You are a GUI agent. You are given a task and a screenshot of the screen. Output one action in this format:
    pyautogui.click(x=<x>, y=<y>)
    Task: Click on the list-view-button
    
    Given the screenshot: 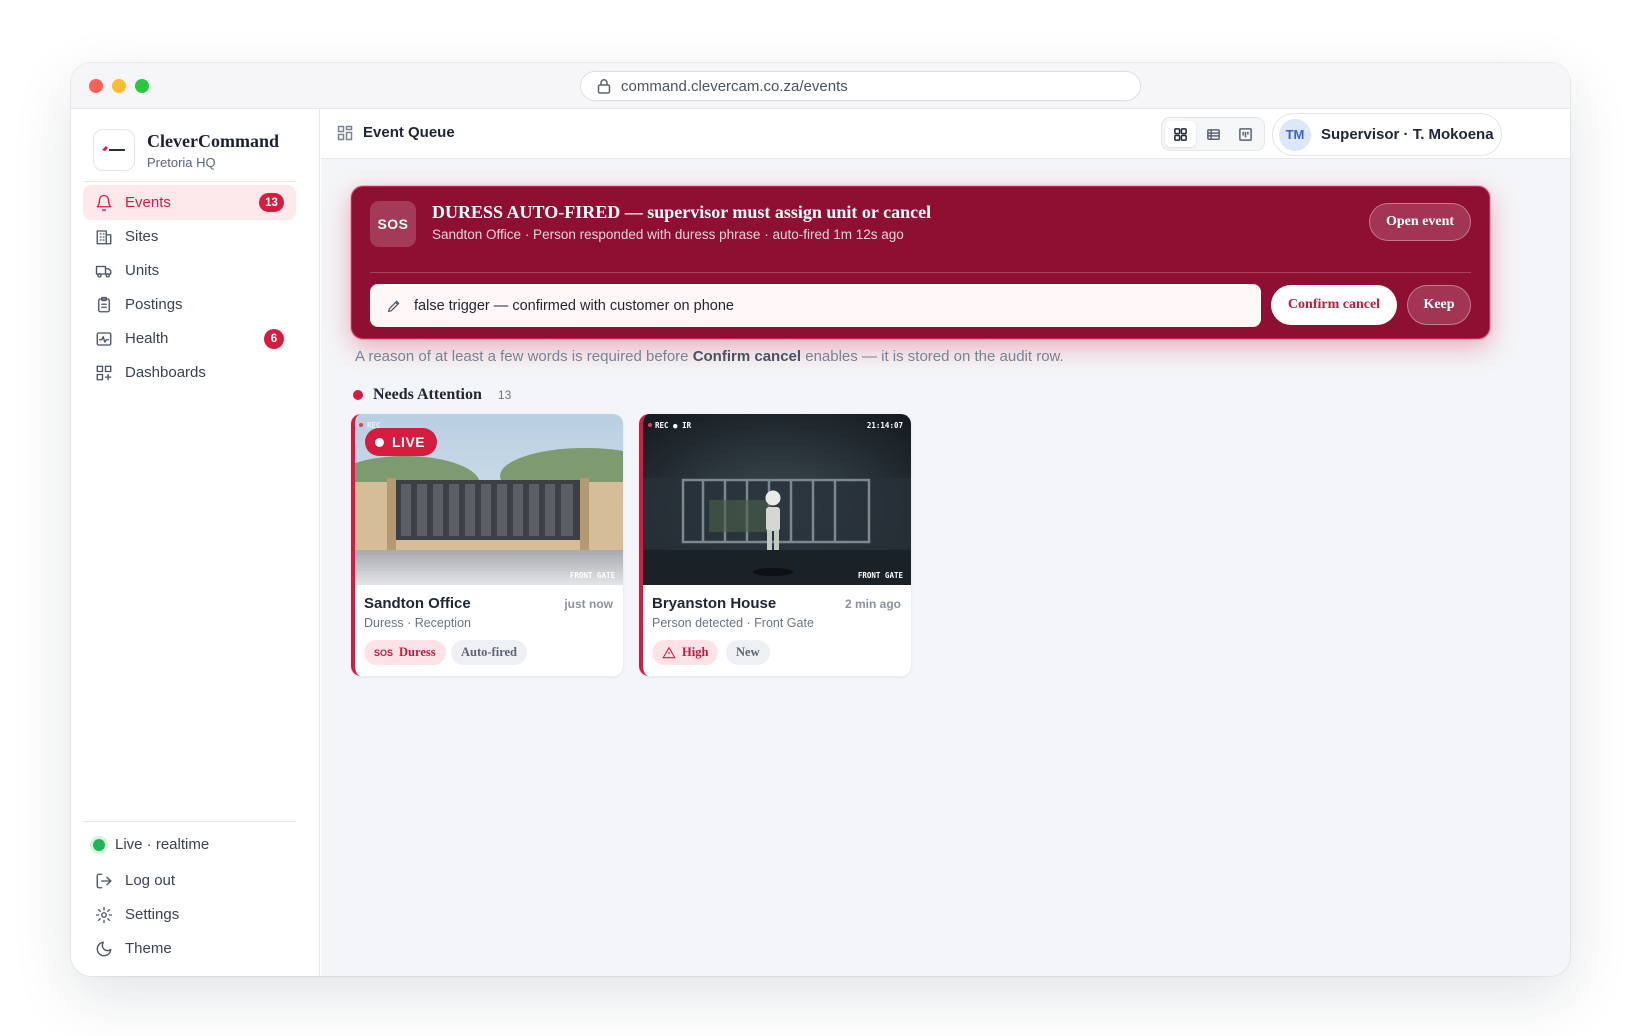 What is the action you would take?
    pyautogui.click(x=1213, y=134)
    